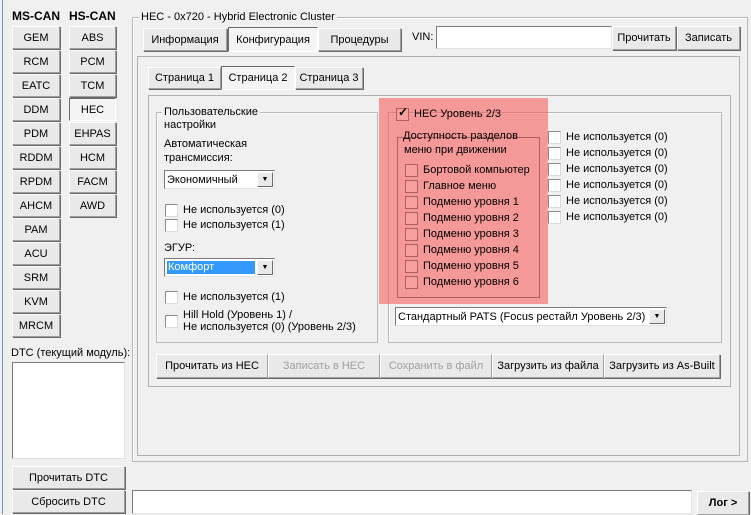 This screenshot has height=515, width=751. I want to click on sidebar-divider, so click(2, 257).